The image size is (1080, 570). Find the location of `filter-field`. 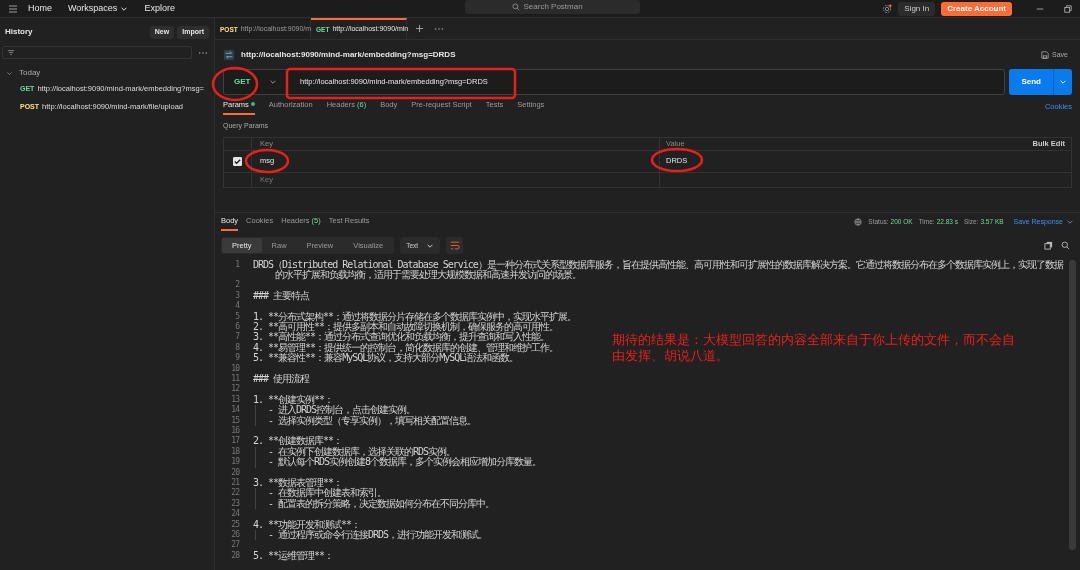

filter-field is located at coordinates (97, 52).